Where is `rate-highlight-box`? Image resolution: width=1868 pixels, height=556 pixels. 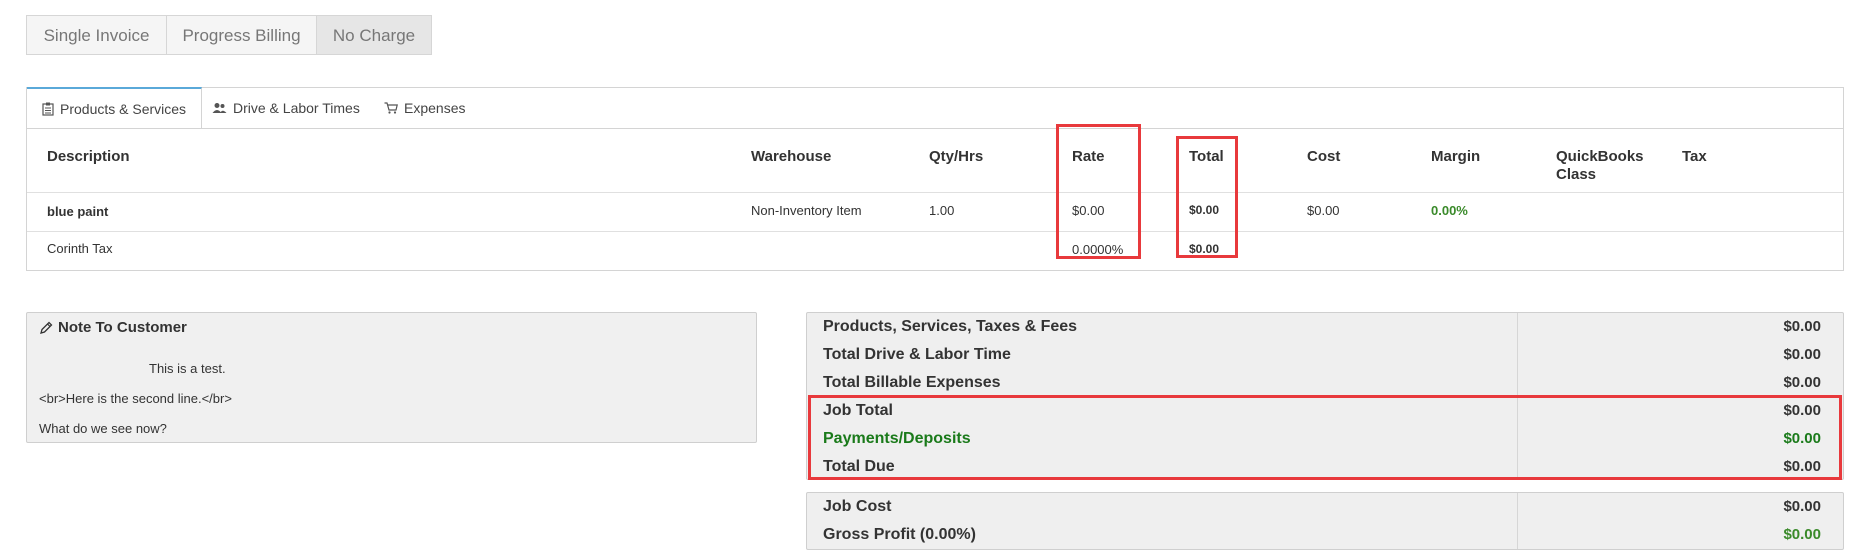
rate-highlight-box is located at coordinates (1098, 191).